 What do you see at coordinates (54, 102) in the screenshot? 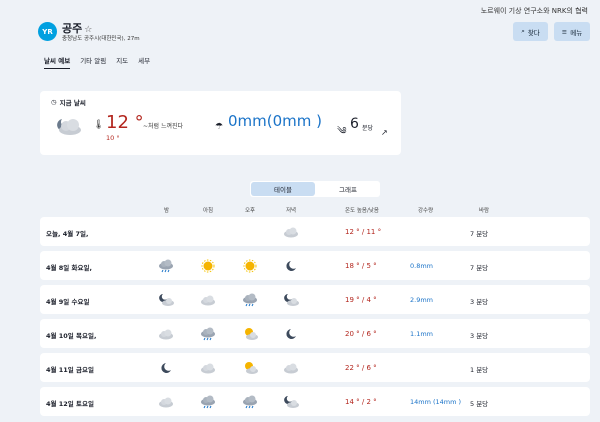
I see `clock-icon: ◷` at bounding box center [54, 102].